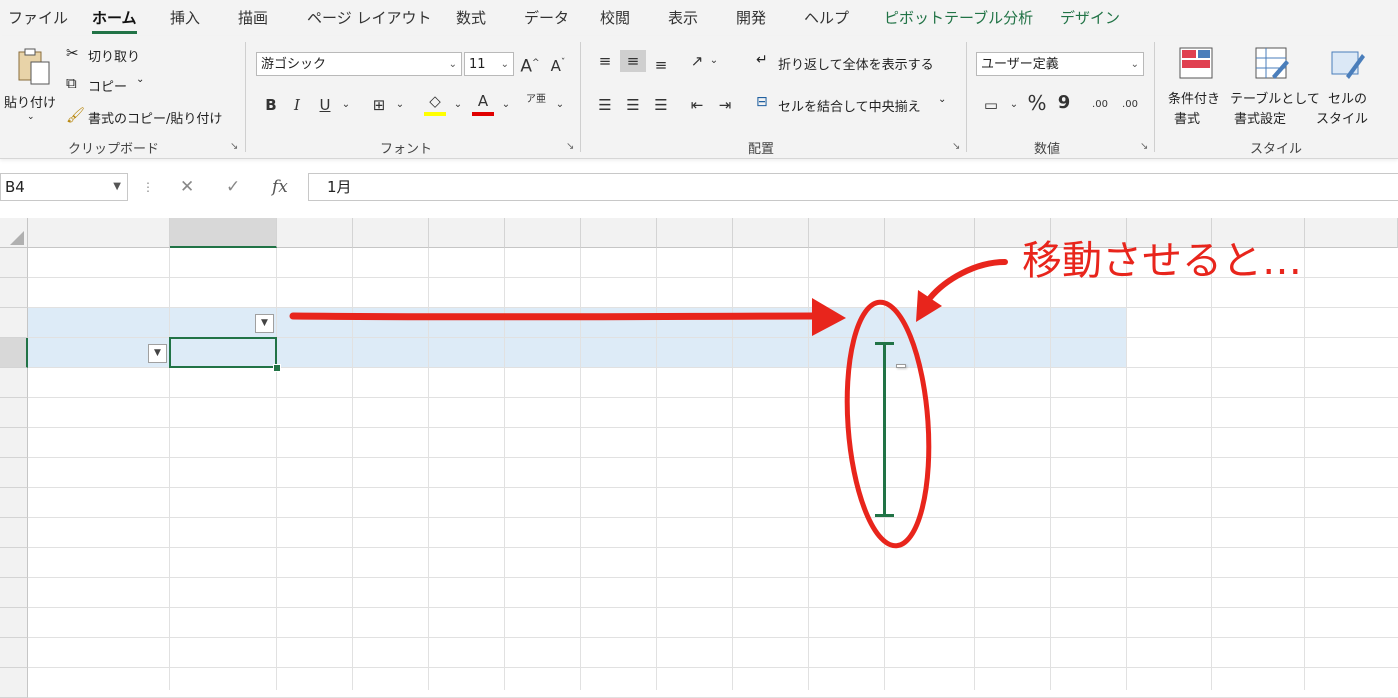 Image resolution: width=1398 pixels, height=698 pixels. What do you see at coordinates (546, 17) in the screenshot?
I see `tab-data: データ` at bounding box center [546, 17].